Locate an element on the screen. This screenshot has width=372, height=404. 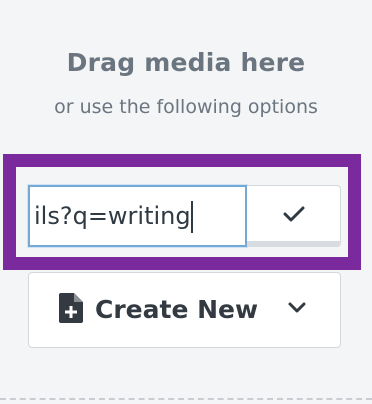
url-input: ils?q=writing is located at coordinates (137, 216).